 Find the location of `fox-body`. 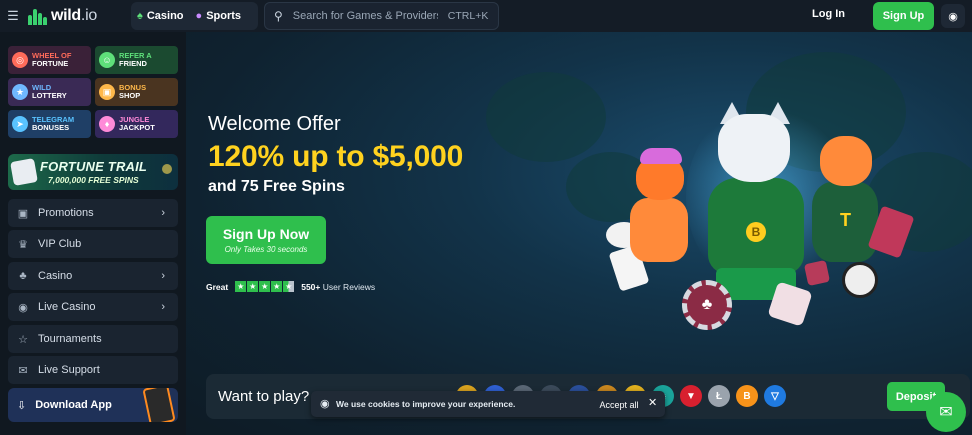

fox-body is located at coordinates (659, 230).